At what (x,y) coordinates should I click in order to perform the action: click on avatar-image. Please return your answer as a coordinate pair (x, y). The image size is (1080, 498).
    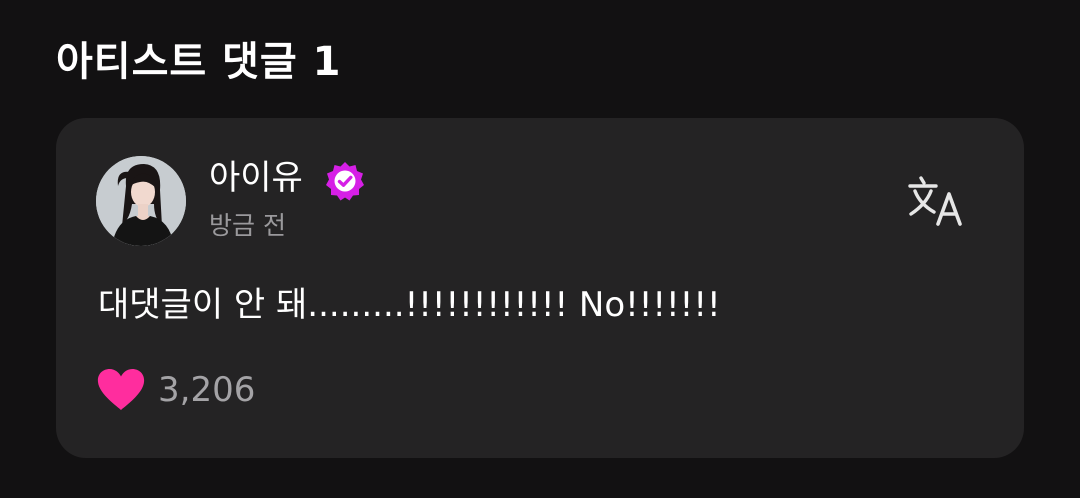
    Looking at the image, I should click on (141, 201).